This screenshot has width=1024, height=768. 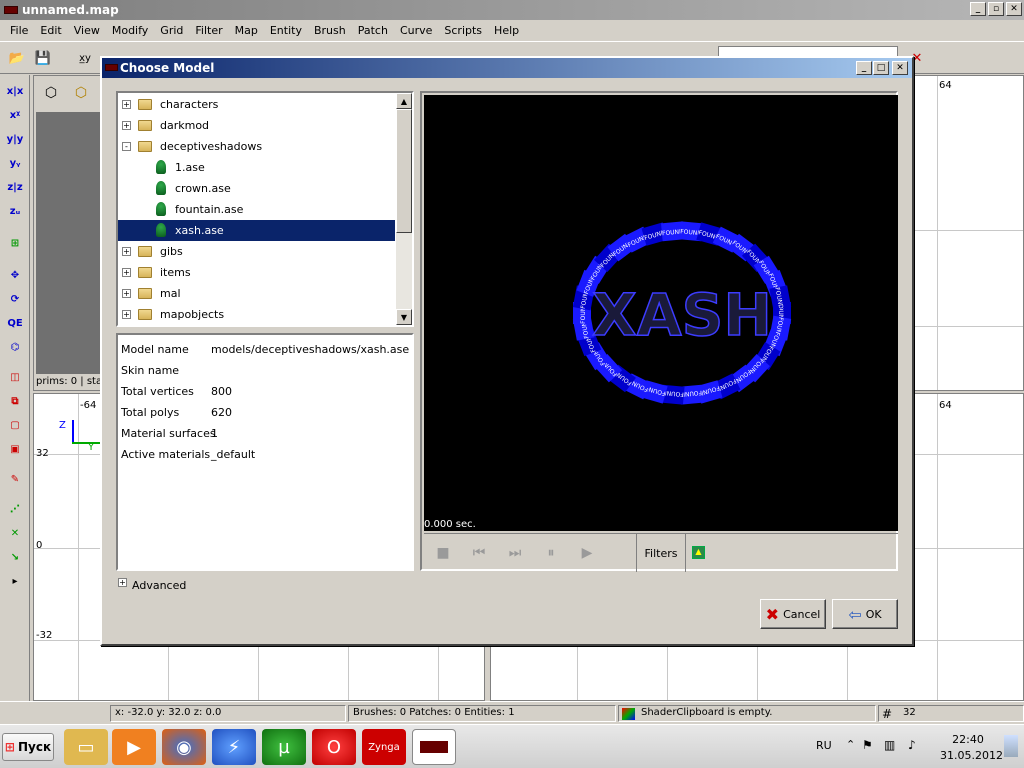 I want to click on restore-button: ▫, so click(x=996, y=9).